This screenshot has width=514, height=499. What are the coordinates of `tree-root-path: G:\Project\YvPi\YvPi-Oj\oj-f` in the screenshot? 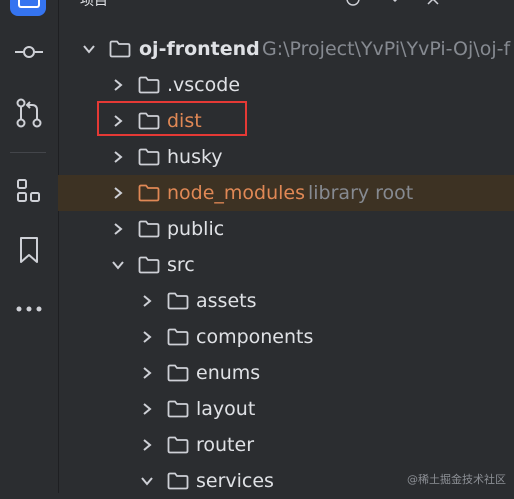 It's located at (386, 49).